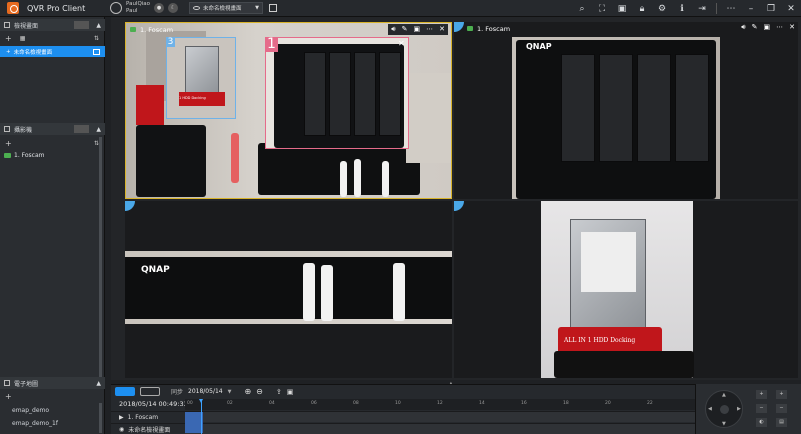 This screenshot has width=801, height=434. Describe the element at coordinates (30, 410) in the screenshot. I see `emap-item: emap_demo` at that location.